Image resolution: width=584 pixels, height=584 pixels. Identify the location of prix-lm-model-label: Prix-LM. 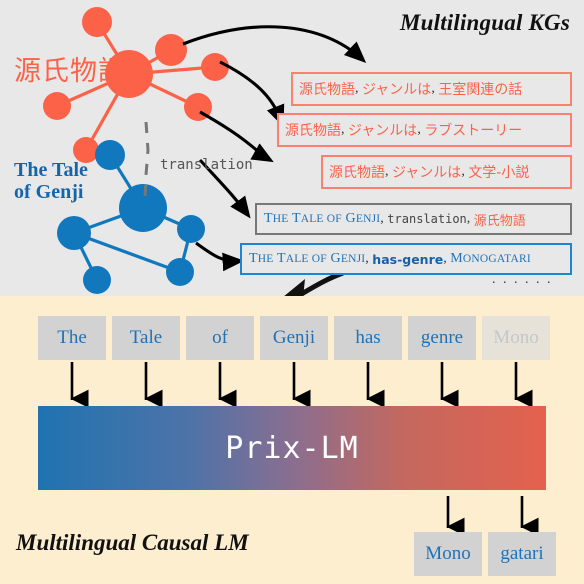
(292, 448).